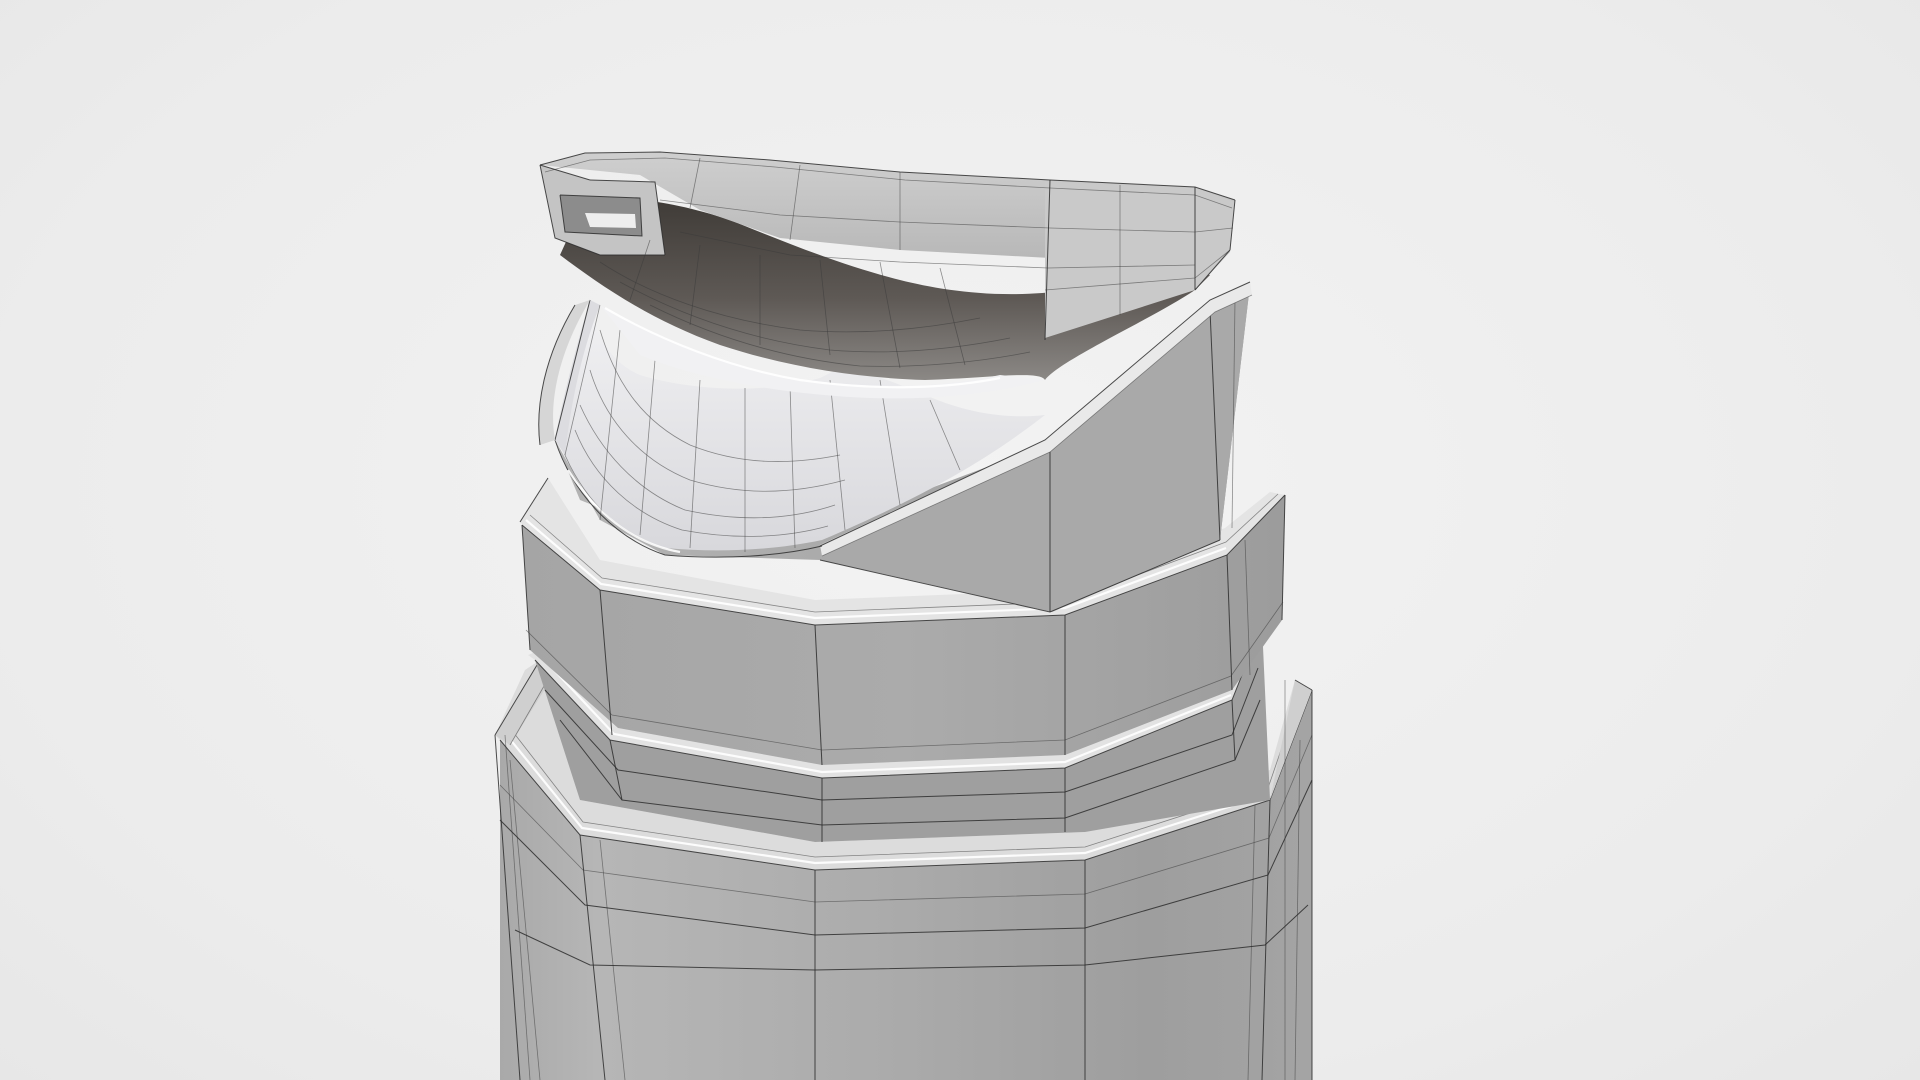  What do you see at coordinates (887, 275) in the screenshot?
I see `pump-head` at bounding box center [887, 275].